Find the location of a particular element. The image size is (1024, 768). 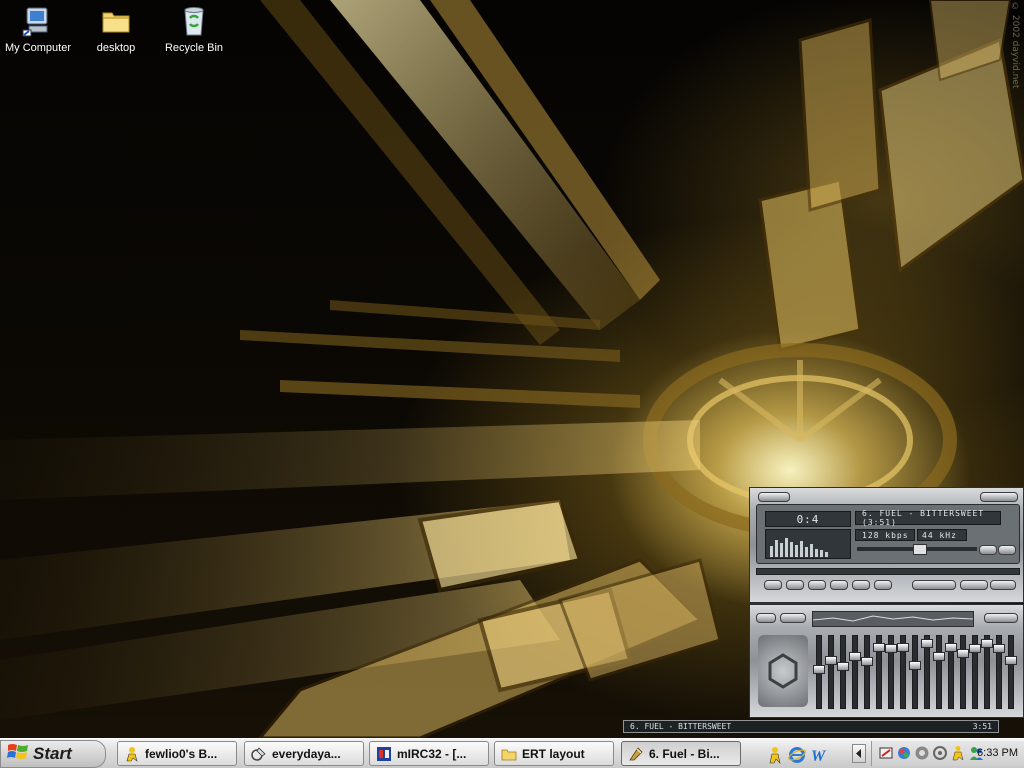

winamp-ticker-bar: 6. FUEL - BITTERSWEET 3:51 is located at coordinates (811, 726).